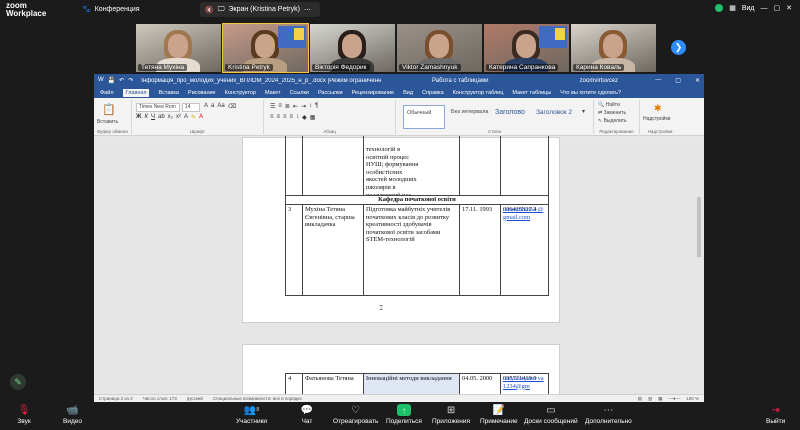  Describe the element at coordinates (316, 106) in the screenshot. I see `pilcrow-icon: ¶` at that location.